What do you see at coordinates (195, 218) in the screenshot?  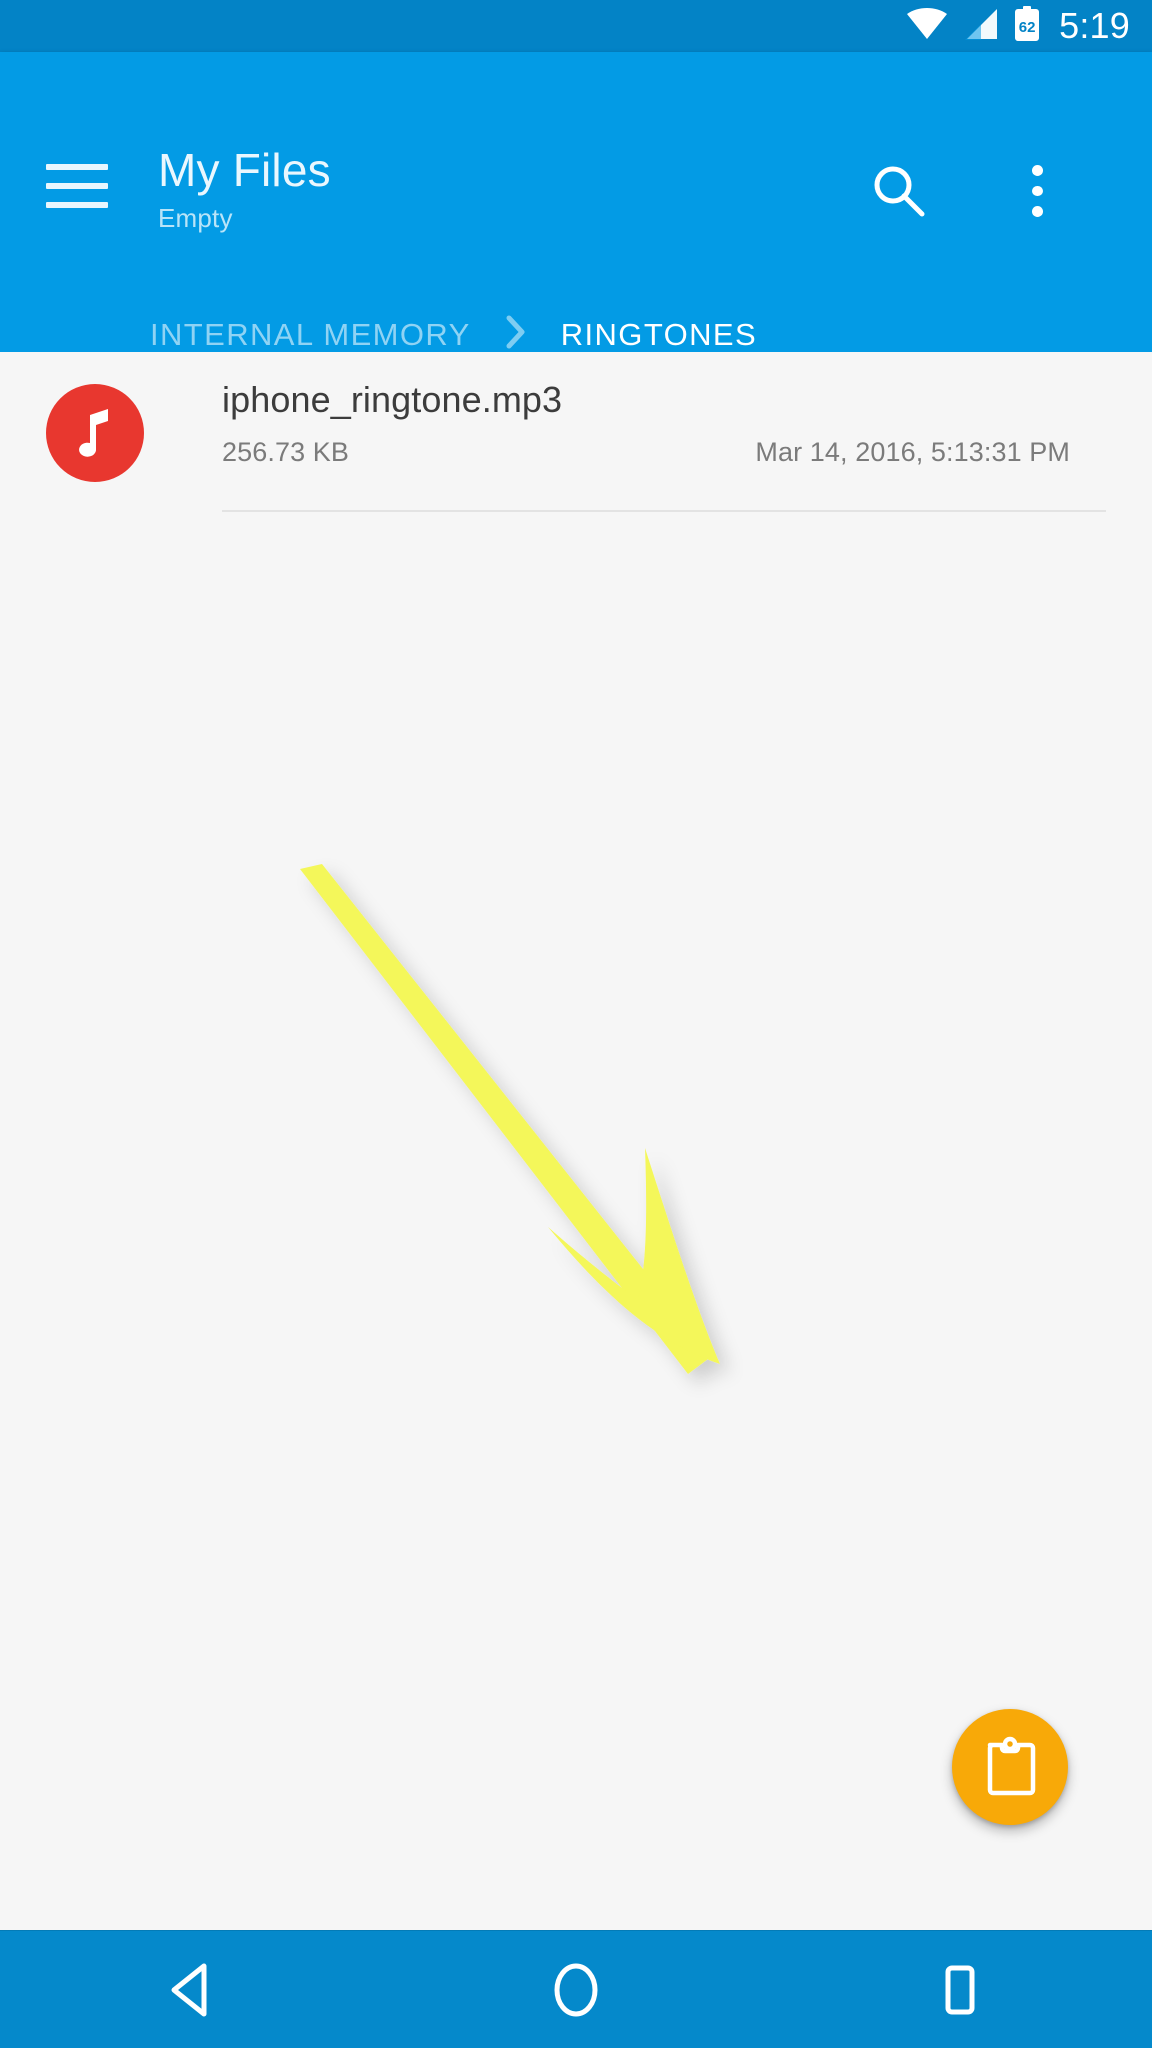 I see `page-subtitle: Empty` at bounding box center [195, 218].